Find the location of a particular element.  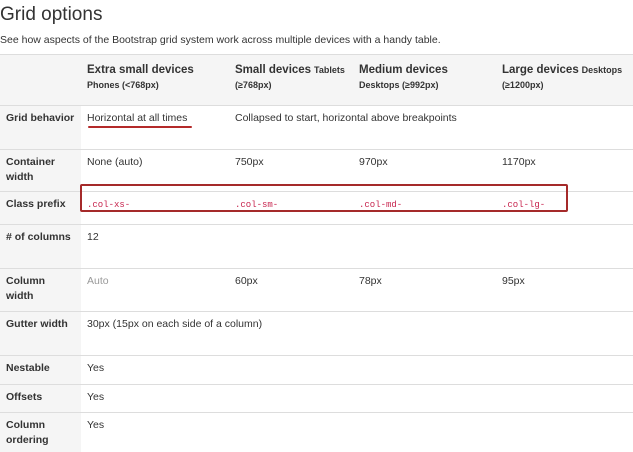

header-corner-cell is located at coordinates (40, 80).